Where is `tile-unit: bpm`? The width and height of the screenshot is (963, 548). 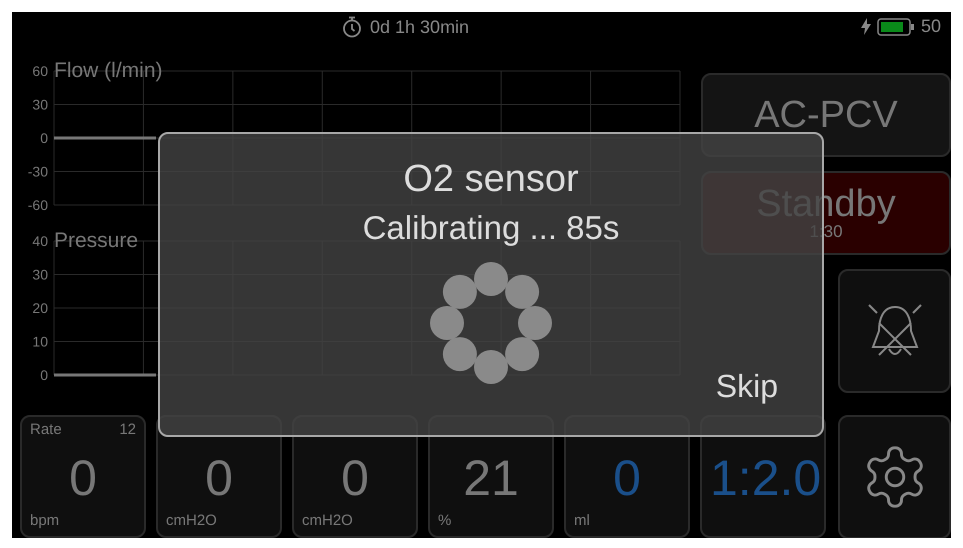 tile-unit: bpm is located at coordinates (45, 520).